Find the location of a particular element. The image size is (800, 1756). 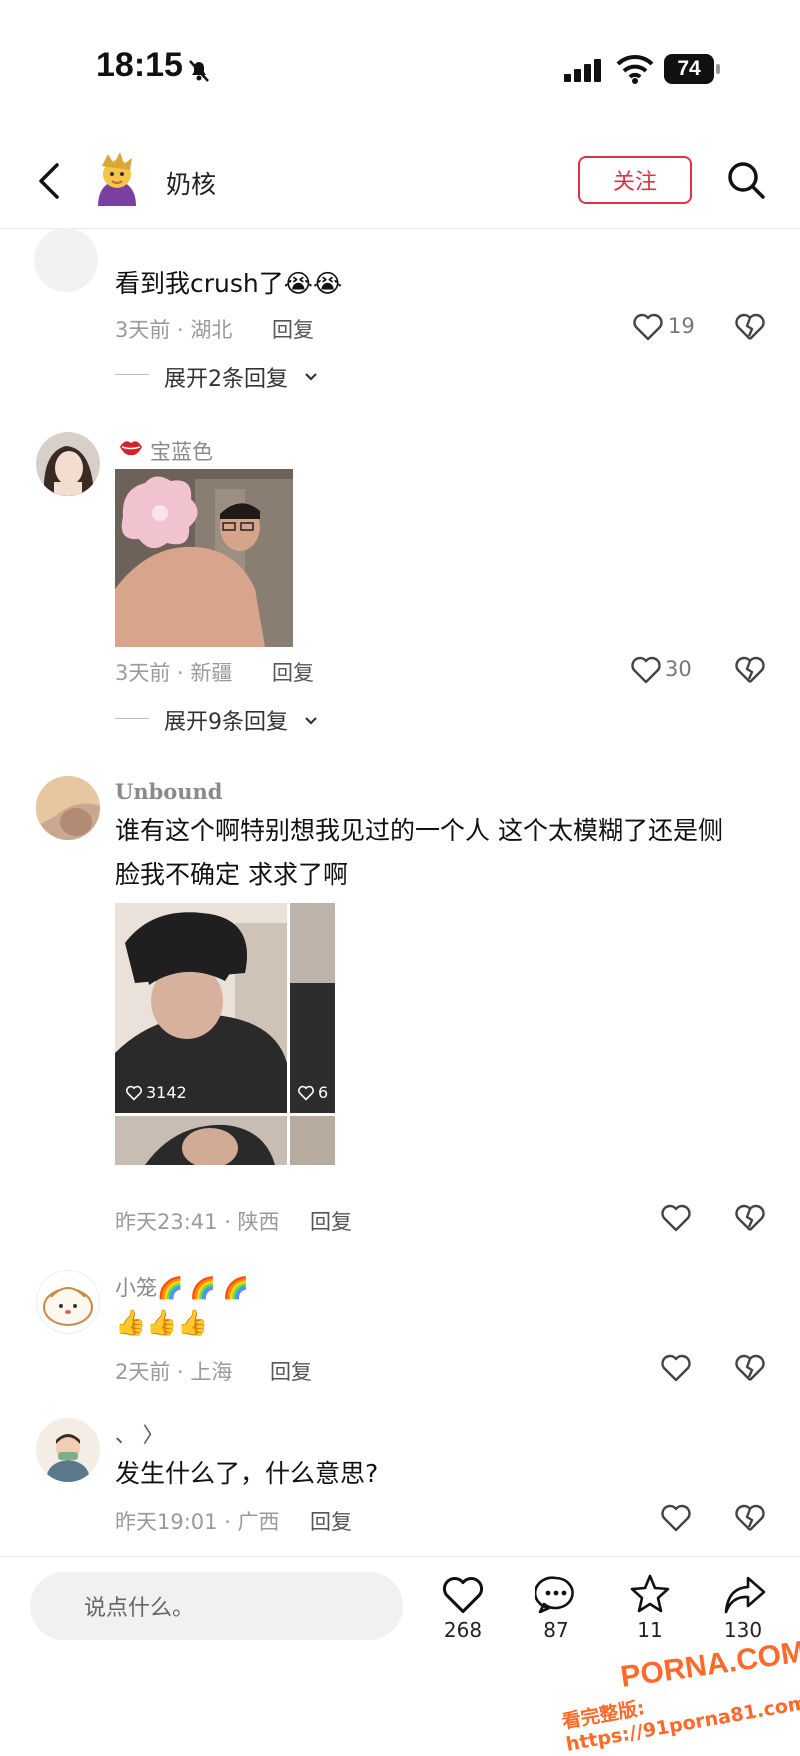

comment-bubble-icon is located at coordinates (555, 1597).